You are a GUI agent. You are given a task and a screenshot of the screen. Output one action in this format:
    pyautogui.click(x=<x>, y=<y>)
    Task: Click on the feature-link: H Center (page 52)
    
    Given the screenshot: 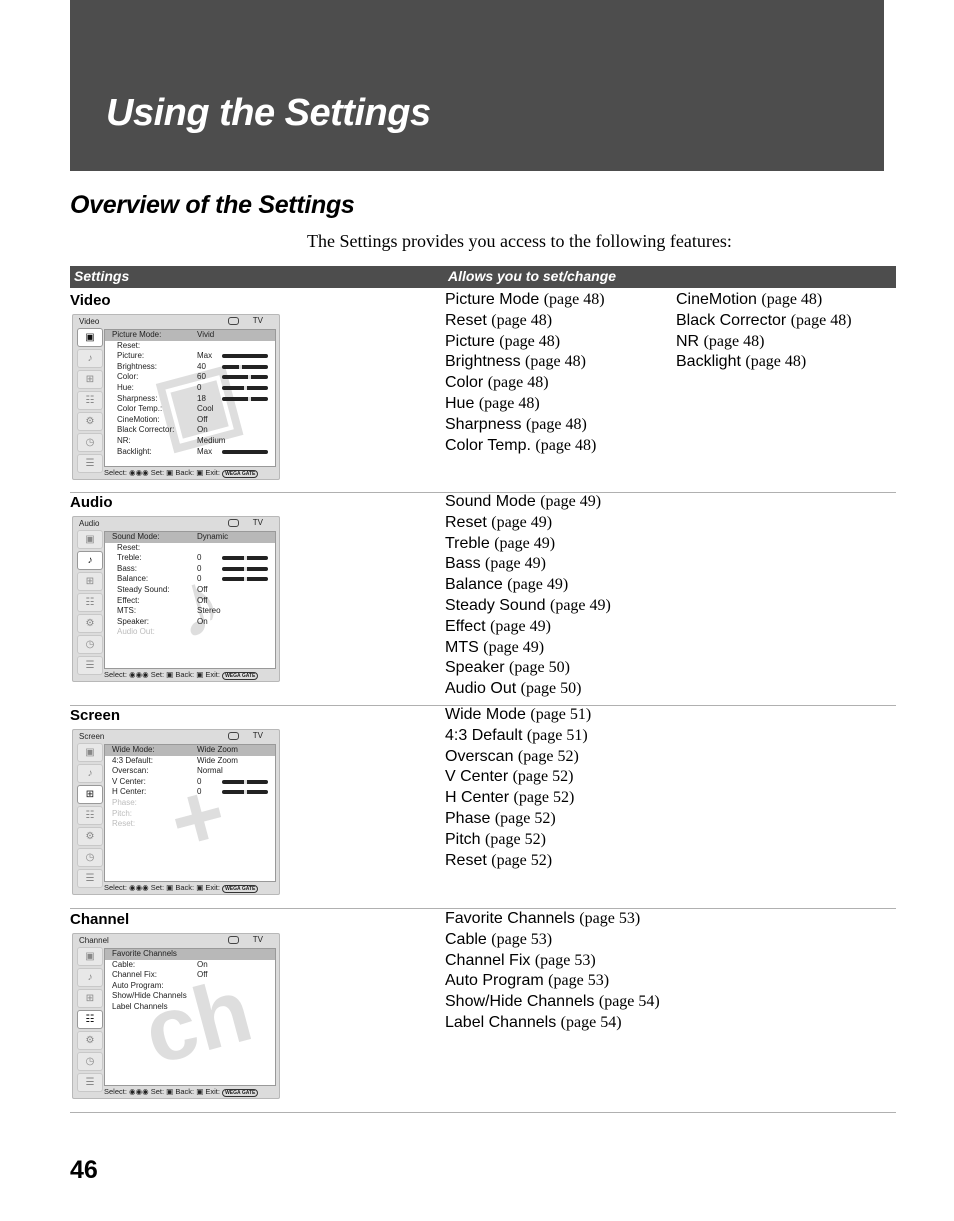 What is the action you would take?
    pyautogui.click(x=518, y=798)
    